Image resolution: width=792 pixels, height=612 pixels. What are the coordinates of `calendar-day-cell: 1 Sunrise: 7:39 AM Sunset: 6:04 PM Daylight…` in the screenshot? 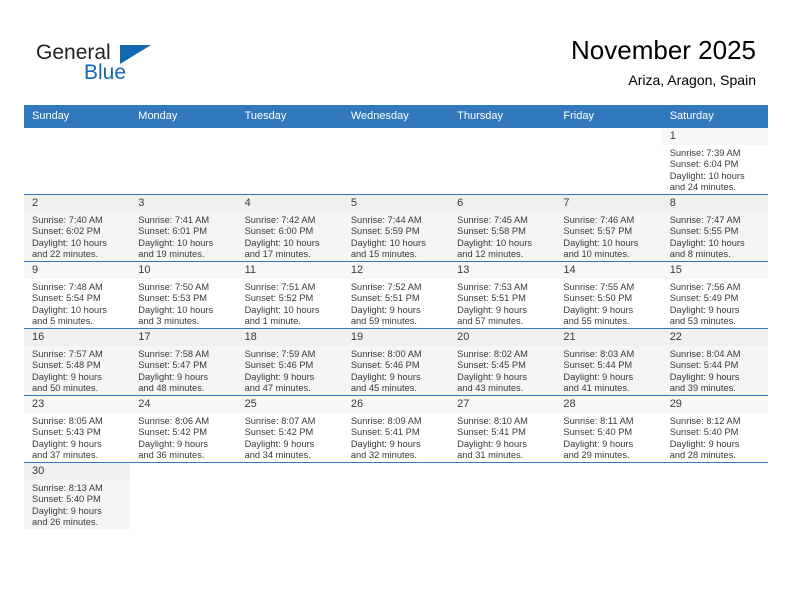 It's located at (714, 161).